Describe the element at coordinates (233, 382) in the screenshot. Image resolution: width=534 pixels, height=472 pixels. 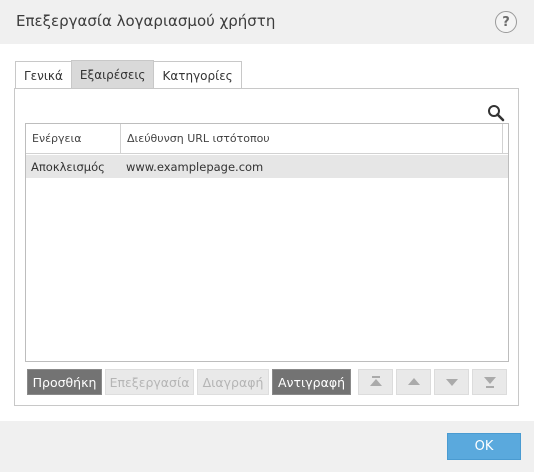
I see `delete-button: Διαγραφή` at that location.